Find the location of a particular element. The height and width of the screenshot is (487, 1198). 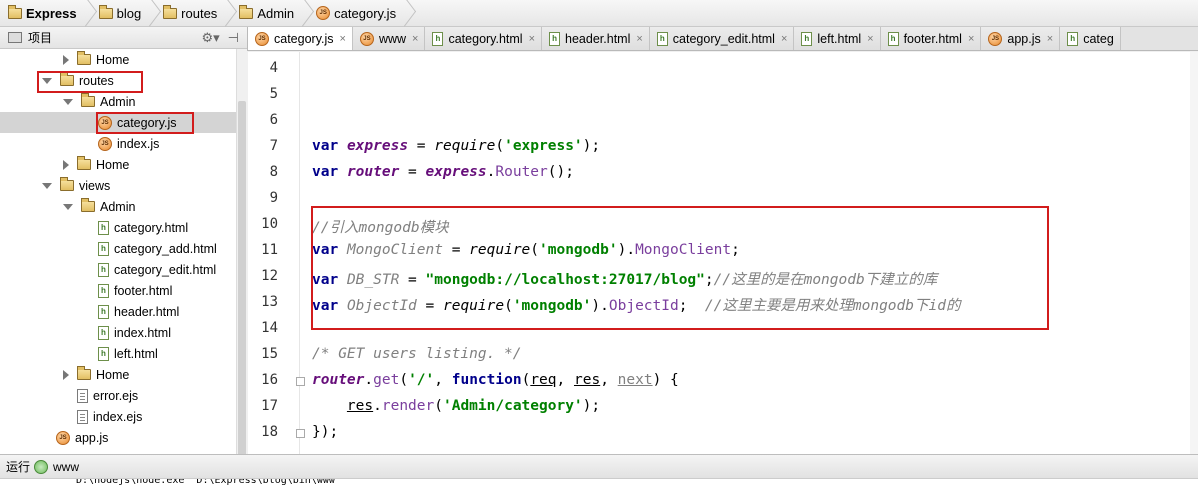

tab-label: header.html is located at coordinates (598, 39).